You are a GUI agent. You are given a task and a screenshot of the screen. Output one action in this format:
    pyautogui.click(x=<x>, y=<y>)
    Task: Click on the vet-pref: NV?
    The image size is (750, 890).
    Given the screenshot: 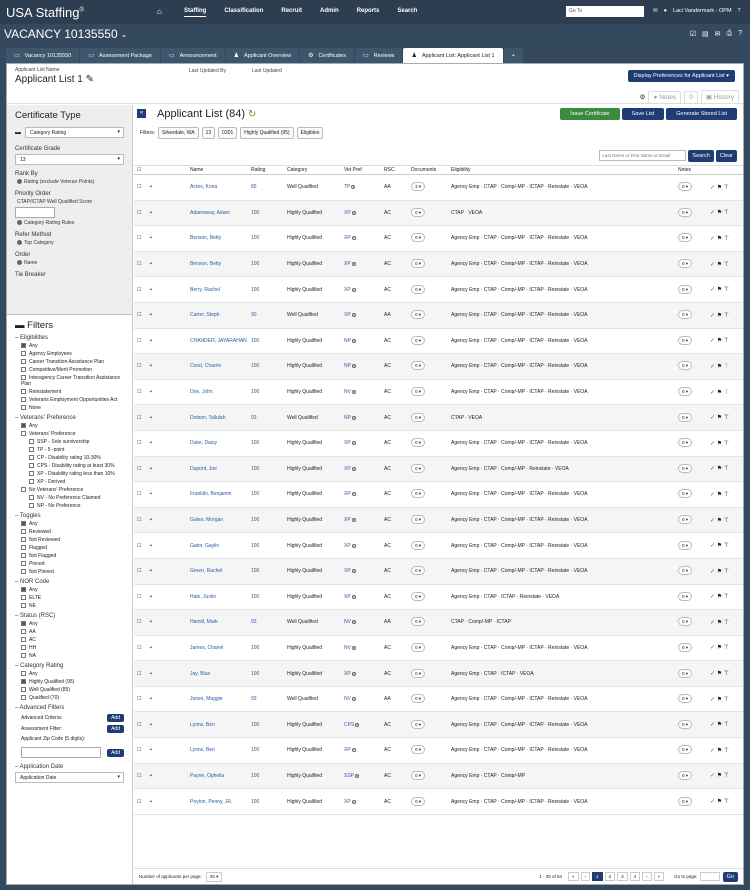 What is the action you would take?
    pyautogui.click(x=364, y=699)
    